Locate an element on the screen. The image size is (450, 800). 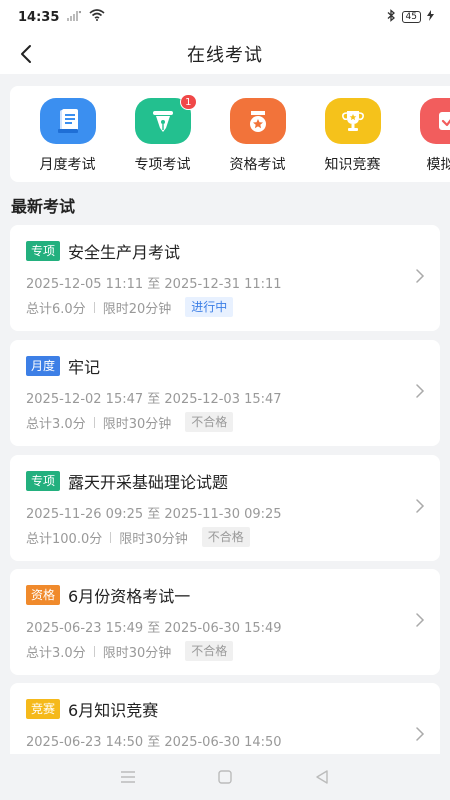
category-icon-bg: 1 is located at coordinates (165, 119).